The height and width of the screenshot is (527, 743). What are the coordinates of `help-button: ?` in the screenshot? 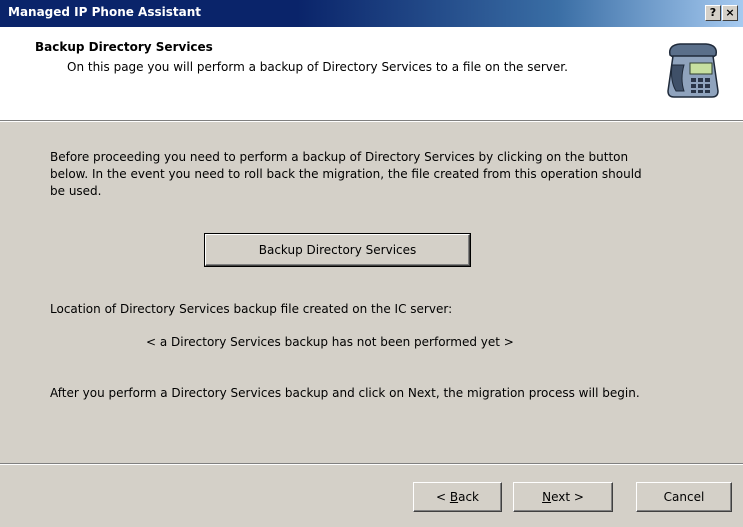 It's located at (713, 13).